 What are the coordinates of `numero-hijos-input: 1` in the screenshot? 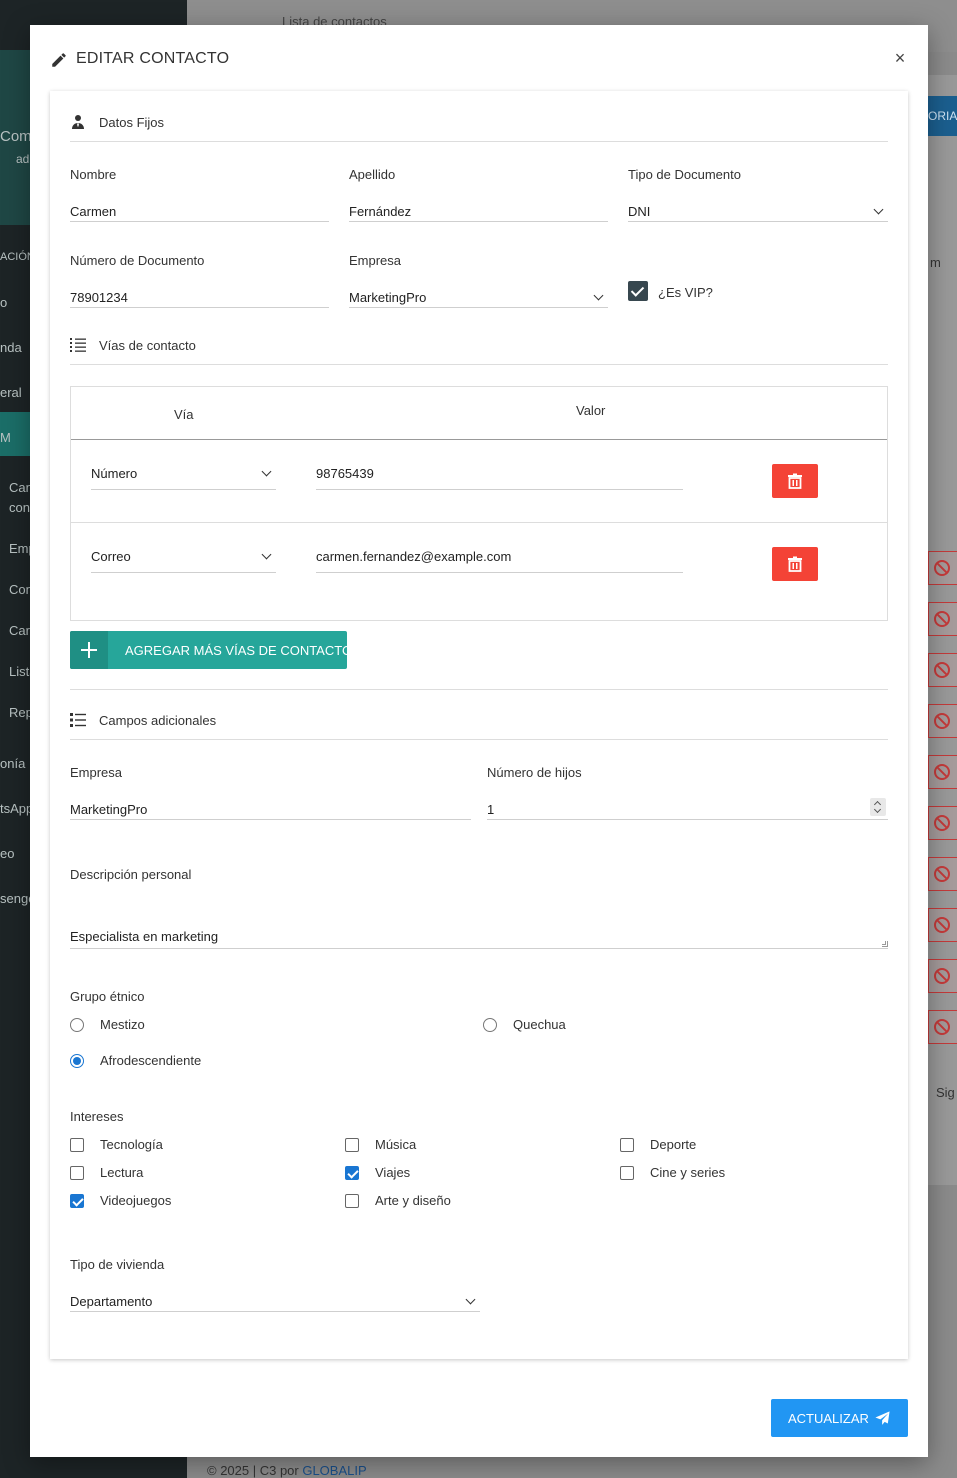 It's located at (687, 806).